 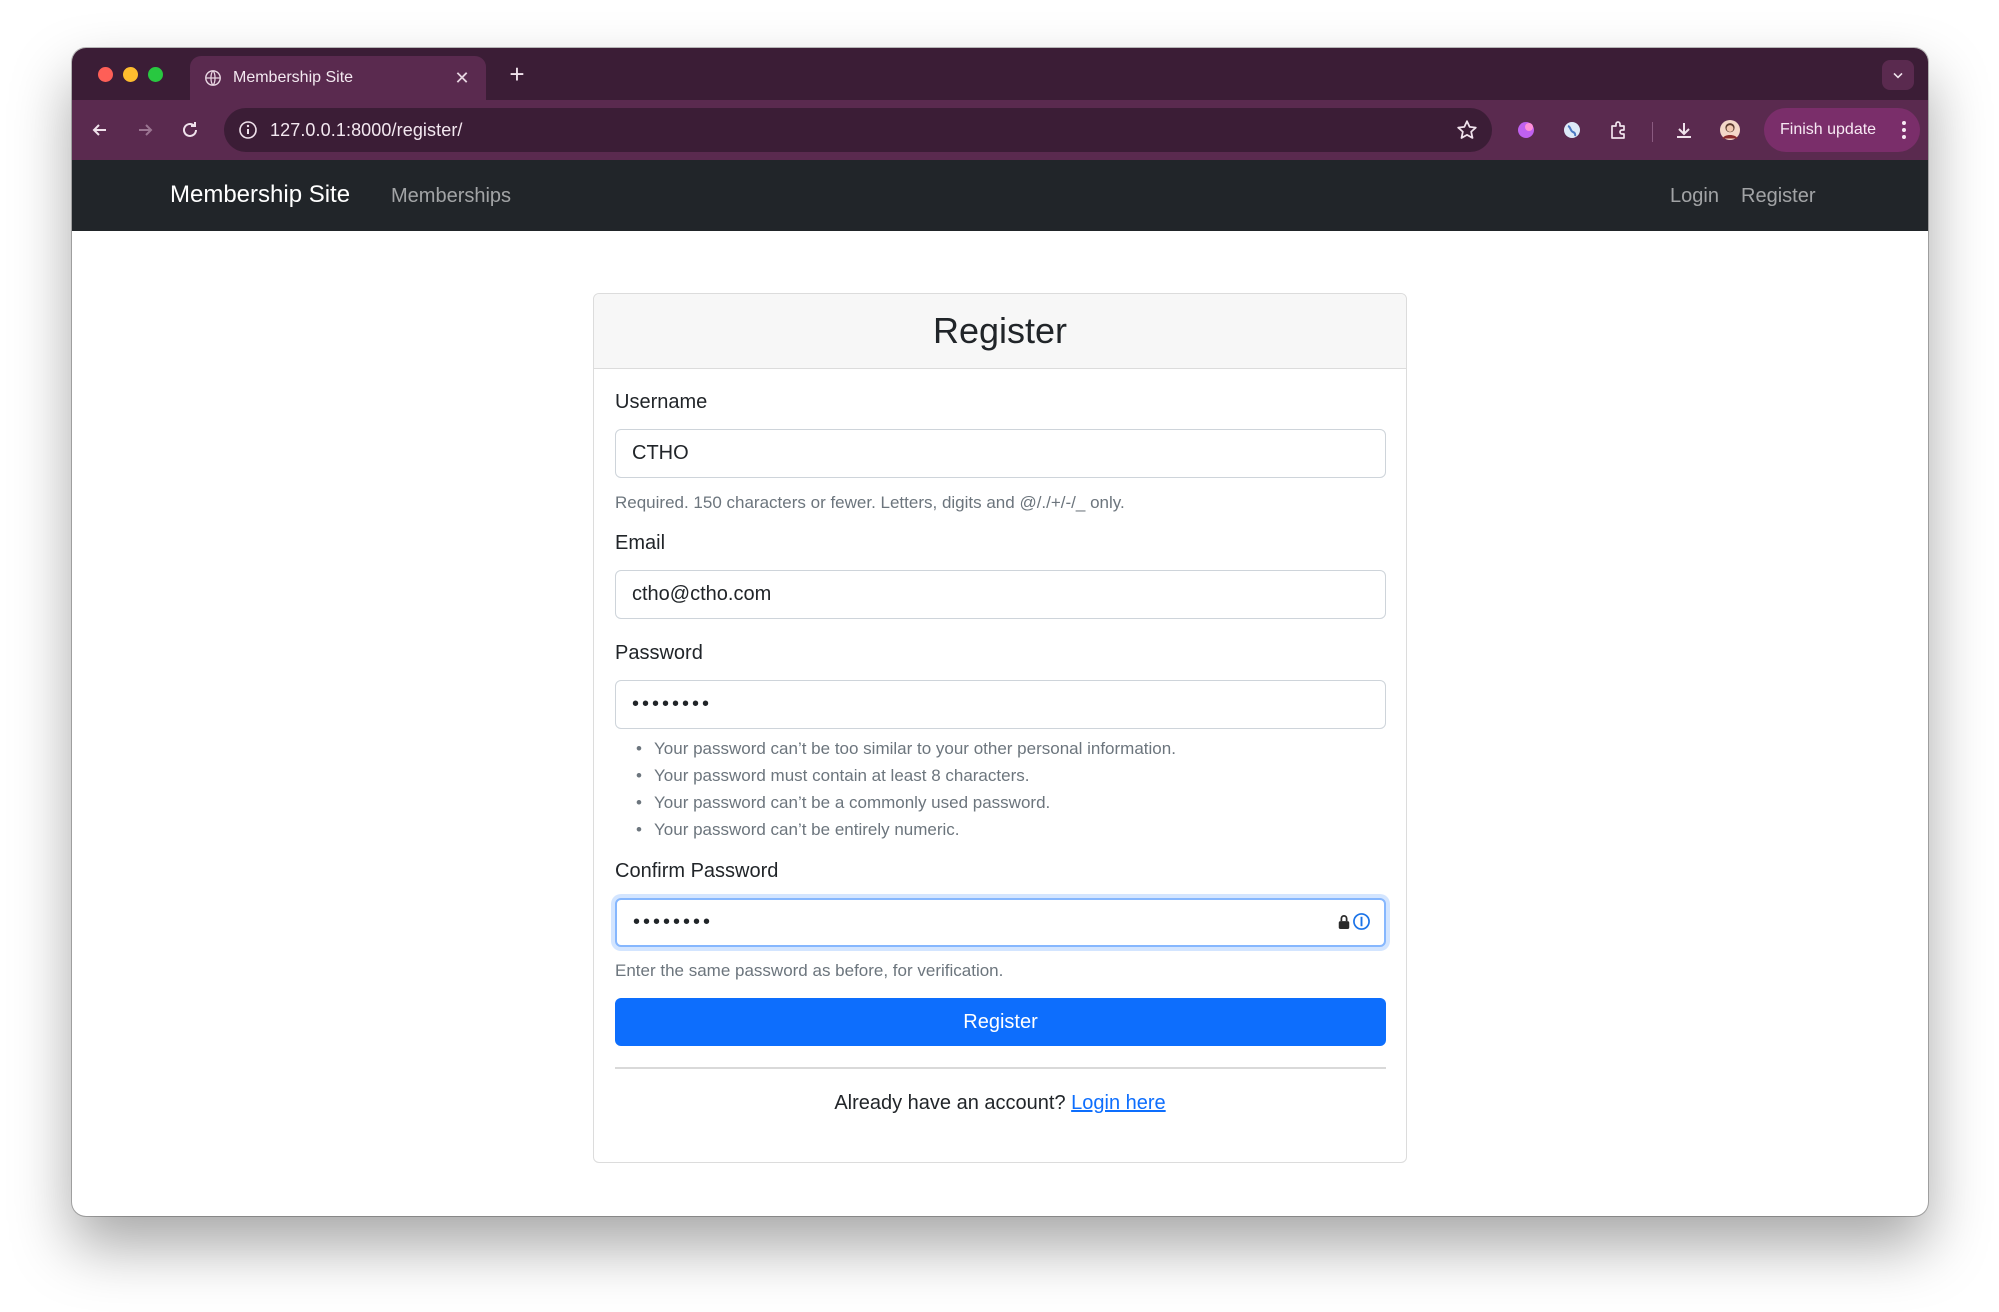 I want to click on downloads-button, so click(x=1684, y=130).